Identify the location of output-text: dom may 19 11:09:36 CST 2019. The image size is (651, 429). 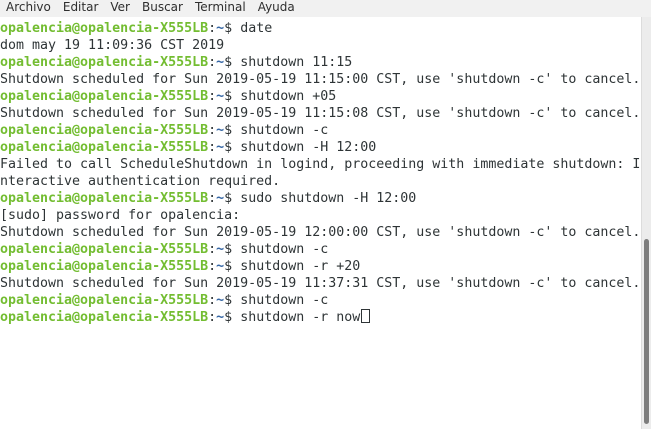
(112, 45).